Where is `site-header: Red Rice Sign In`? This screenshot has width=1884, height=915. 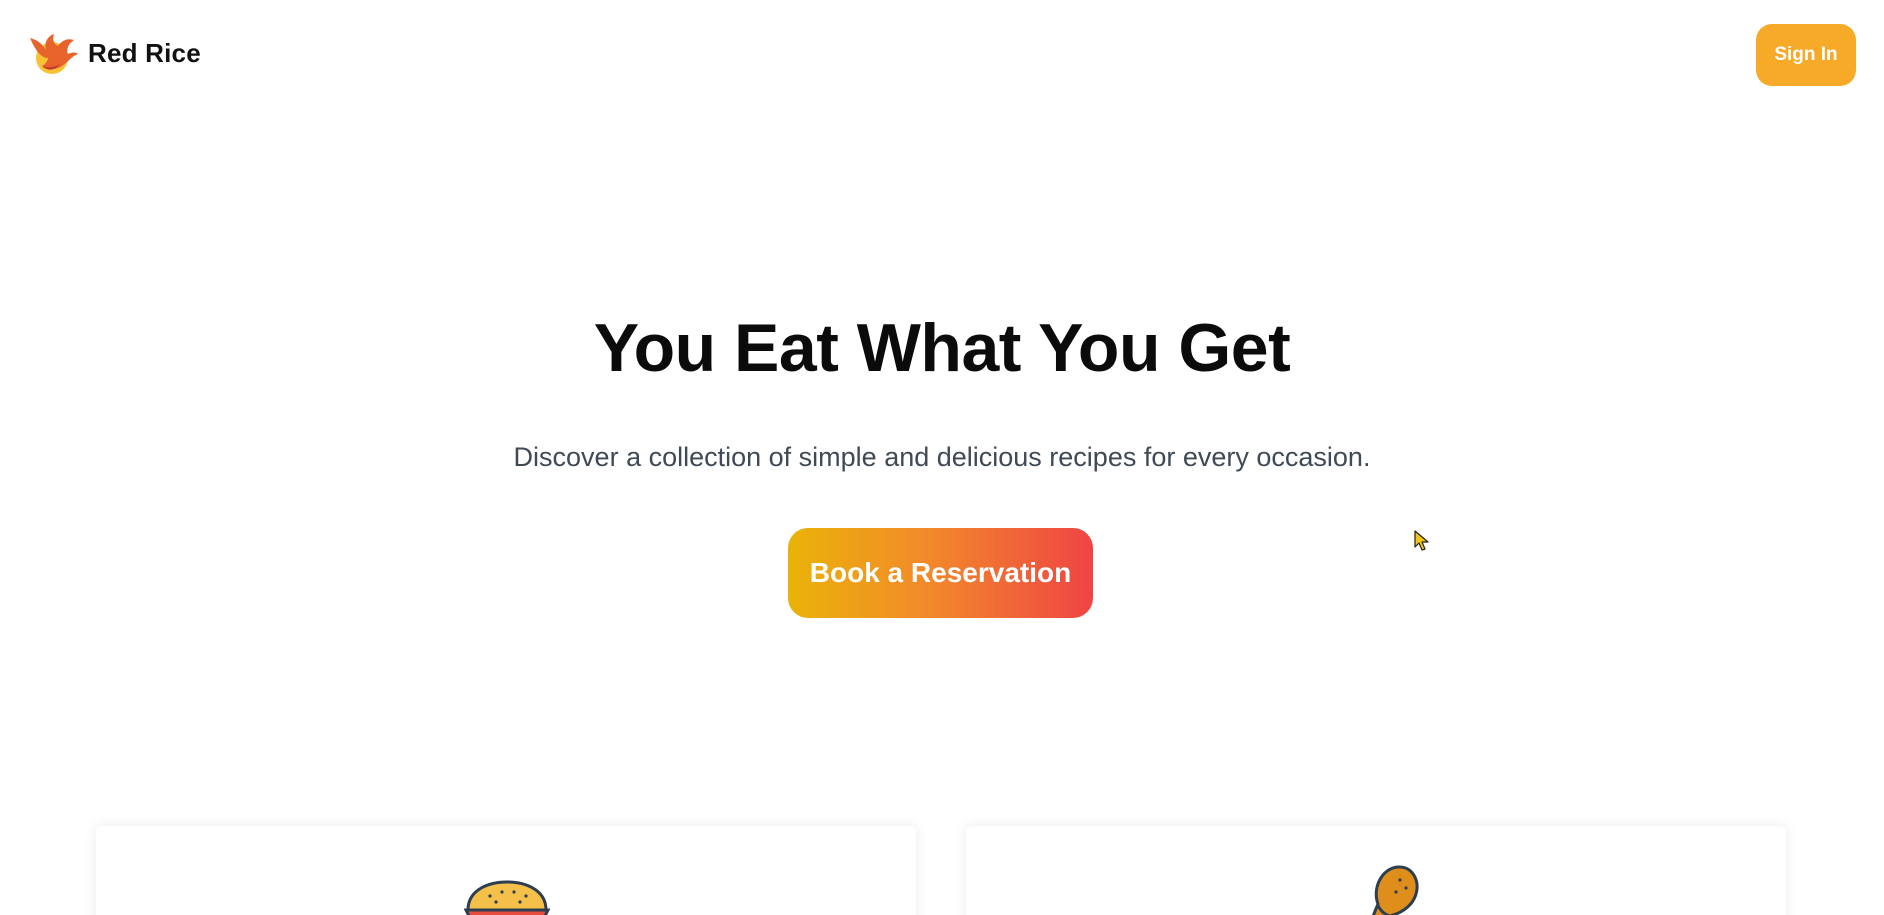
site-header: Red Rice Sign In is located at coordinates (942, 53).